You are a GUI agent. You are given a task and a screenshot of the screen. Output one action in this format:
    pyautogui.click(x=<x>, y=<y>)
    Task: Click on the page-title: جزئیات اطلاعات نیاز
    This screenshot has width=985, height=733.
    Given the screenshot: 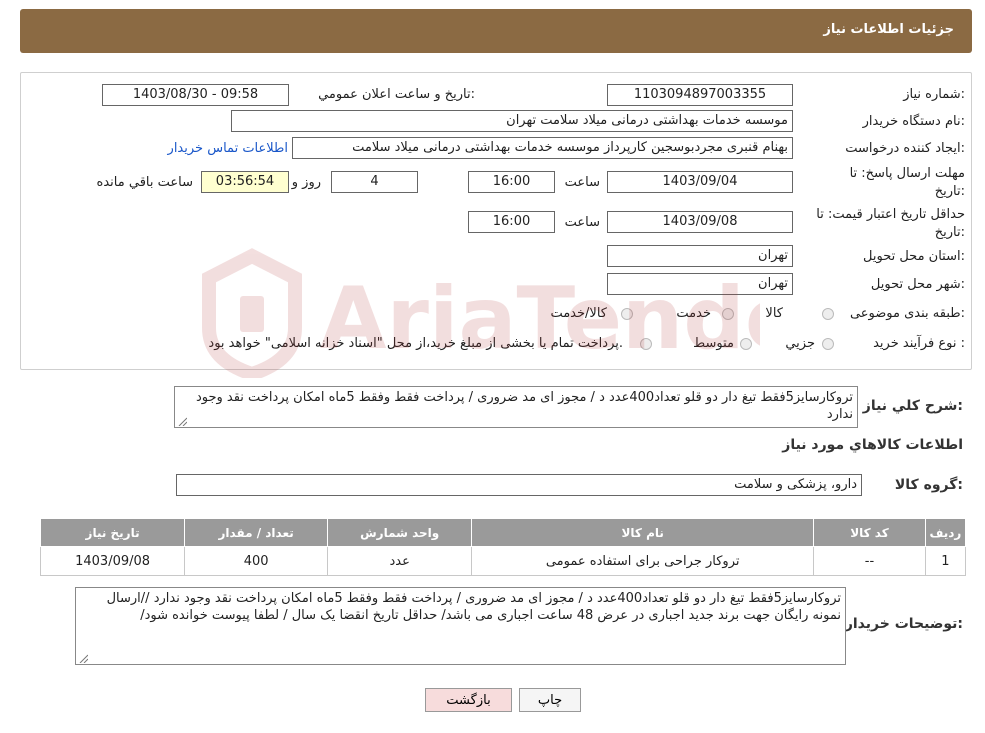 What is the action you would take?
    pyautogui.click(x=888, y=29)
    